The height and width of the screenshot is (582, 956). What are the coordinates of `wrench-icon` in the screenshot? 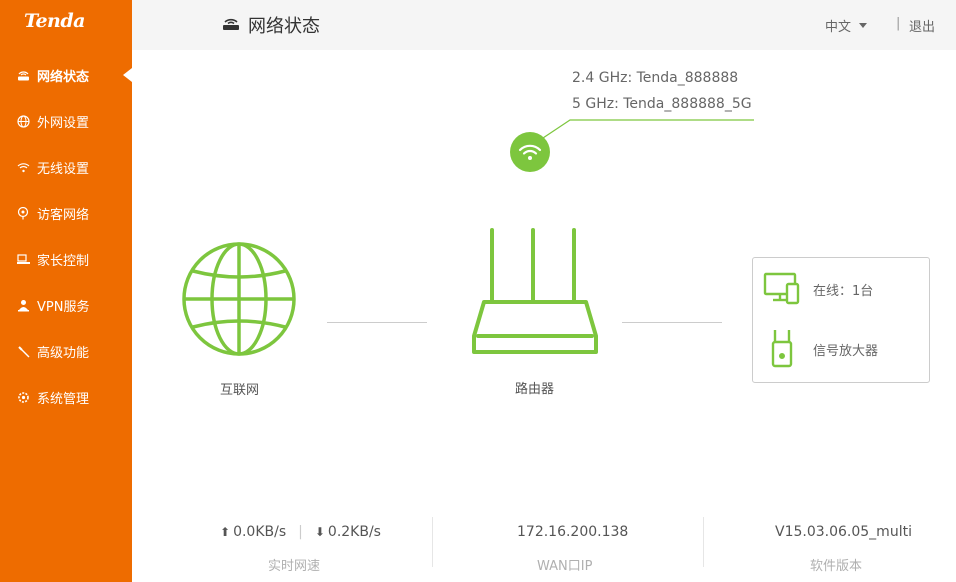 It's located at (23, 351).